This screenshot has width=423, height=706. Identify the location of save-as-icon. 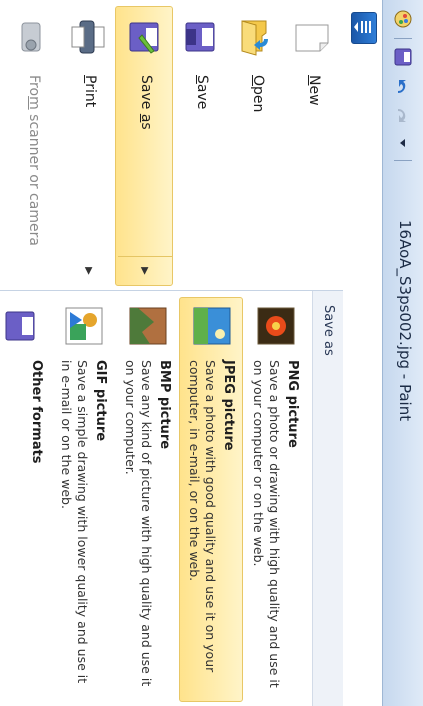
(144, 37).